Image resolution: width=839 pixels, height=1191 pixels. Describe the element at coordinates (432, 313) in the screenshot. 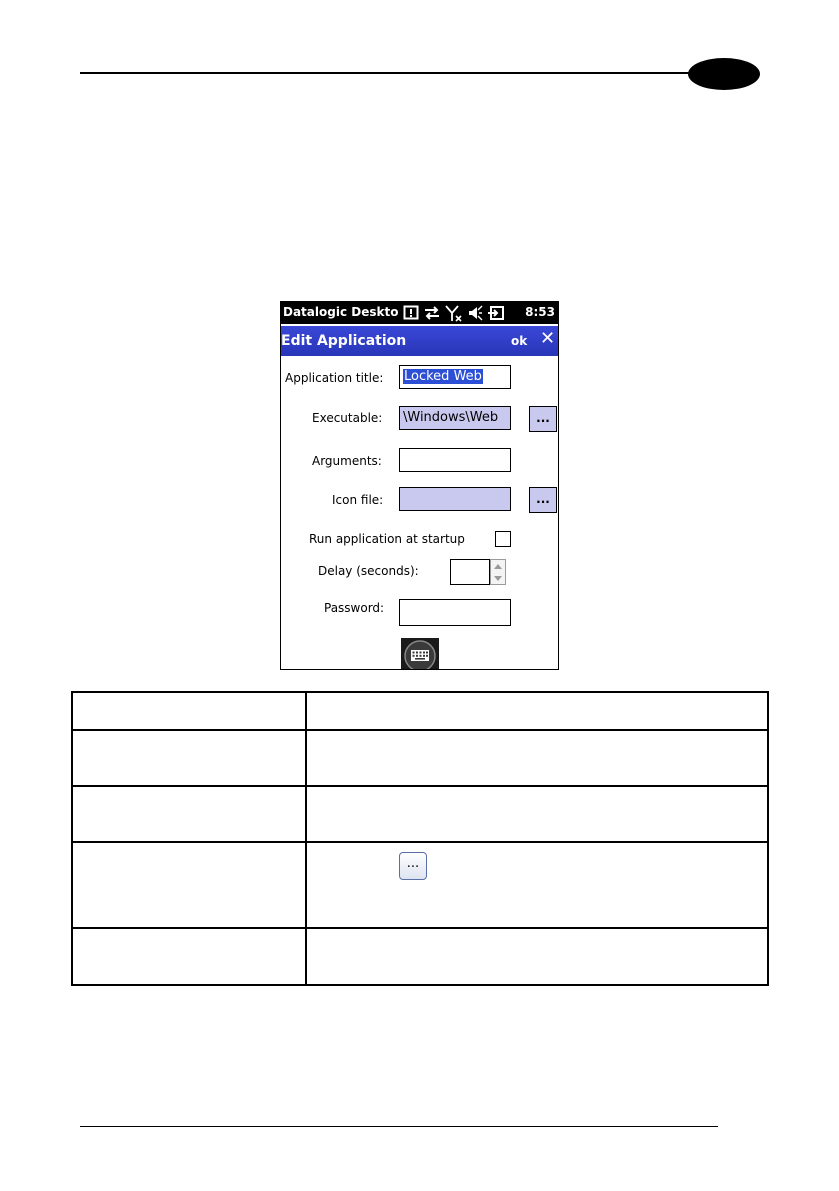

I see `sync-arrows-icon` at that location.